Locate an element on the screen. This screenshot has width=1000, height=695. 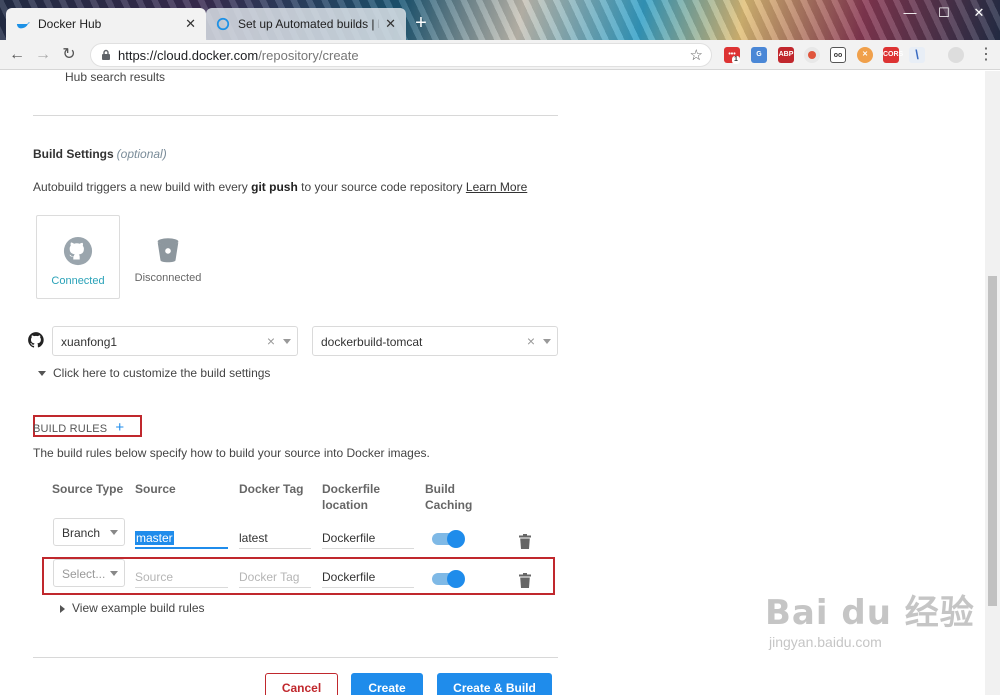
extension-slash-icon: \ is located at coordinates (917, 55).